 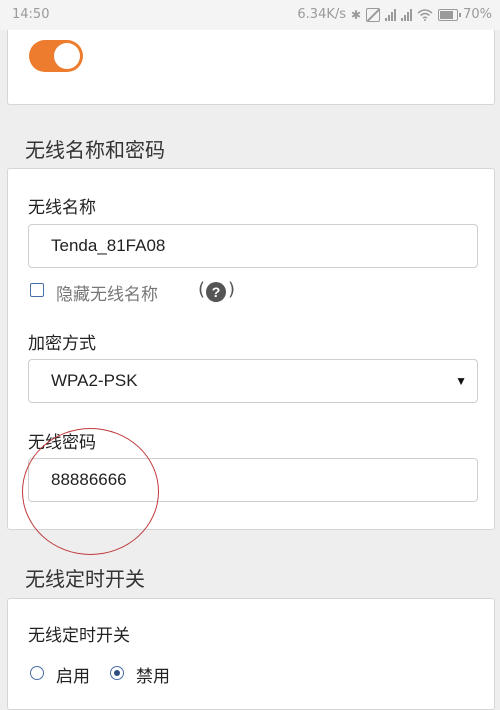 I want to click on radio-disable, so click(x=117, y=673).